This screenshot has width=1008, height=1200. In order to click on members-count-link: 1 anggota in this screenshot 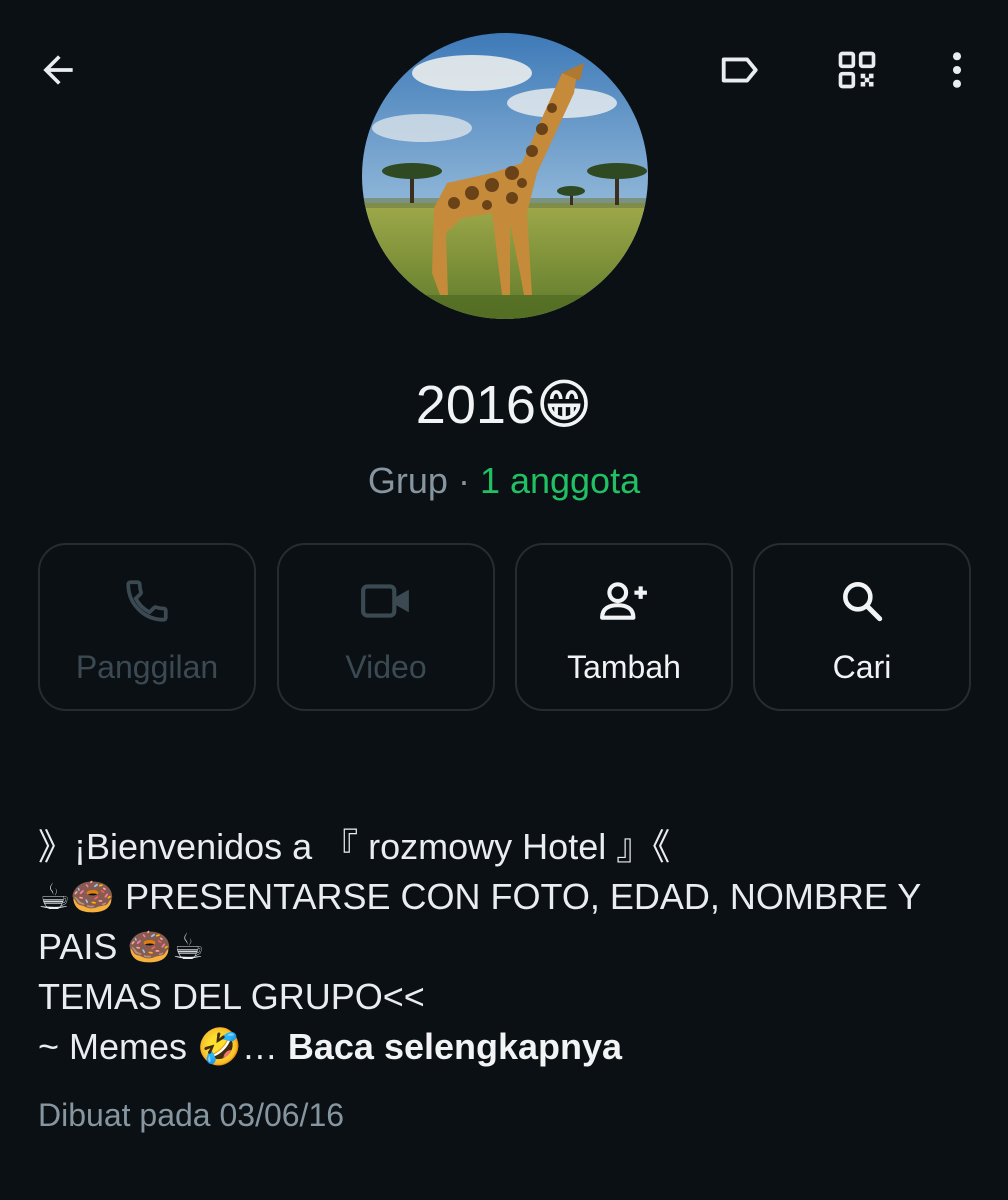, I will do `click(560, 480)`.